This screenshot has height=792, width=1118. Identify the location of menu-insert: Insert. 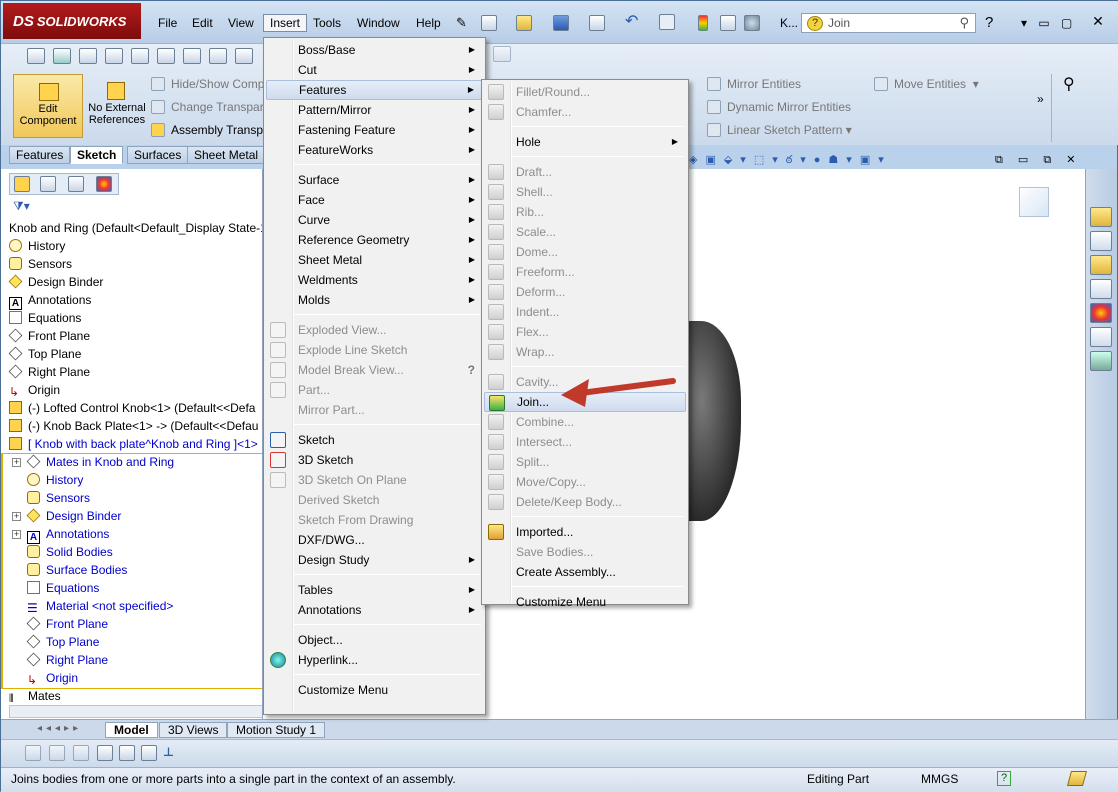
(285, 23).